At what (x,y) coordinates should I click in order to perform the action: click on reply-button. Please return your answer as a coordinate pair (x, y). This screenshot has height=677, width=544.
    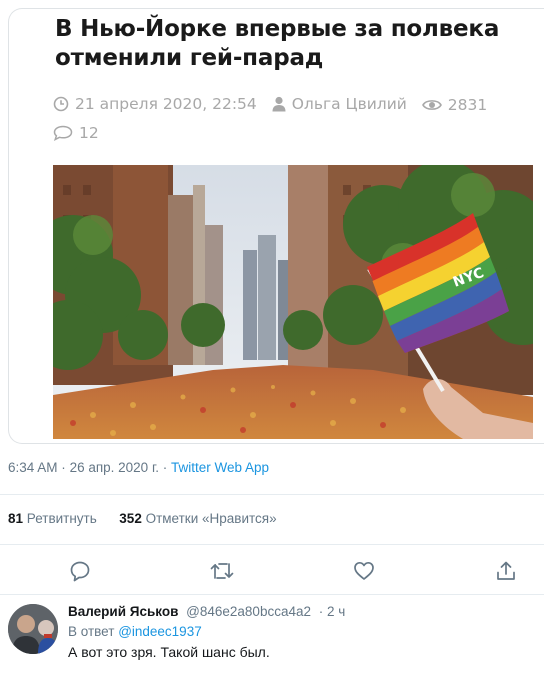
    Looking at the image, I should click on (80, 571).